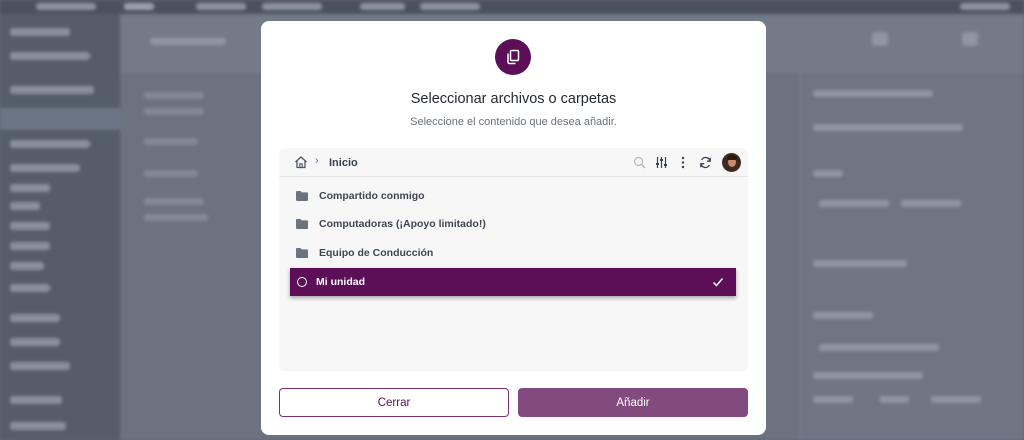 The width and height of the screenshot is (1024, 440). What do you see at coordinates (343, 163) in the screenshot?
I see `breadcrumb-current: Inicio` at bounding box center [343, 163].